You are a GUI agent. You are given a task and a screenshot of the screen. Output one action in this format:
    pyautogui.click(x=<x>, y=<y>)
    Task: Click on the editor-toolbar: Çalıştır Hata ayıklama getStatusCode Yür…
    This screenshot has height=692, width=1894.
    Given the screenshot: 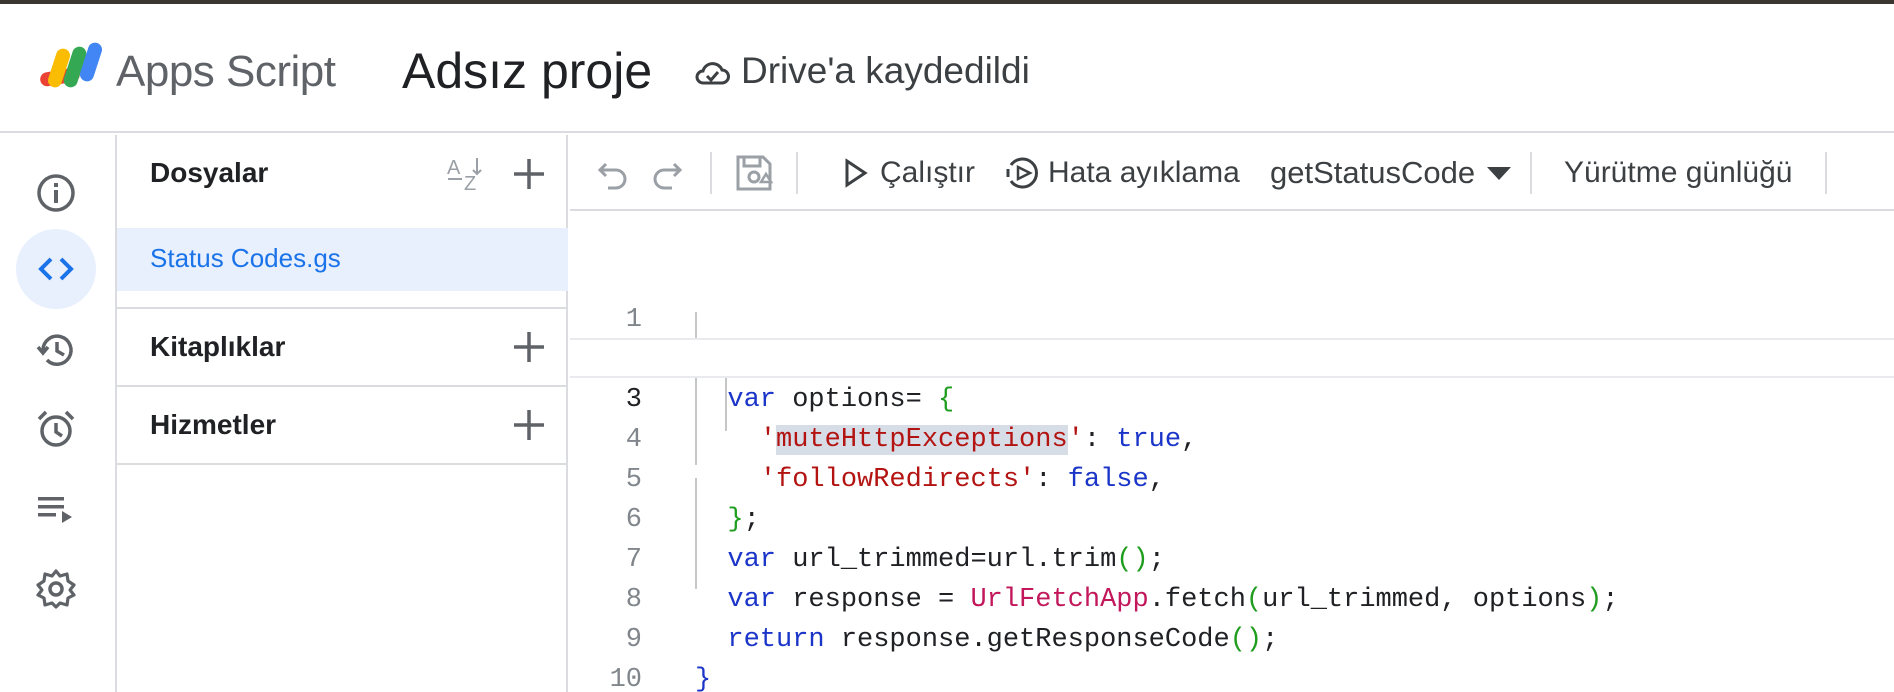 What is the action you would take?
    pyautogui.click(x=1232, y=173)
    